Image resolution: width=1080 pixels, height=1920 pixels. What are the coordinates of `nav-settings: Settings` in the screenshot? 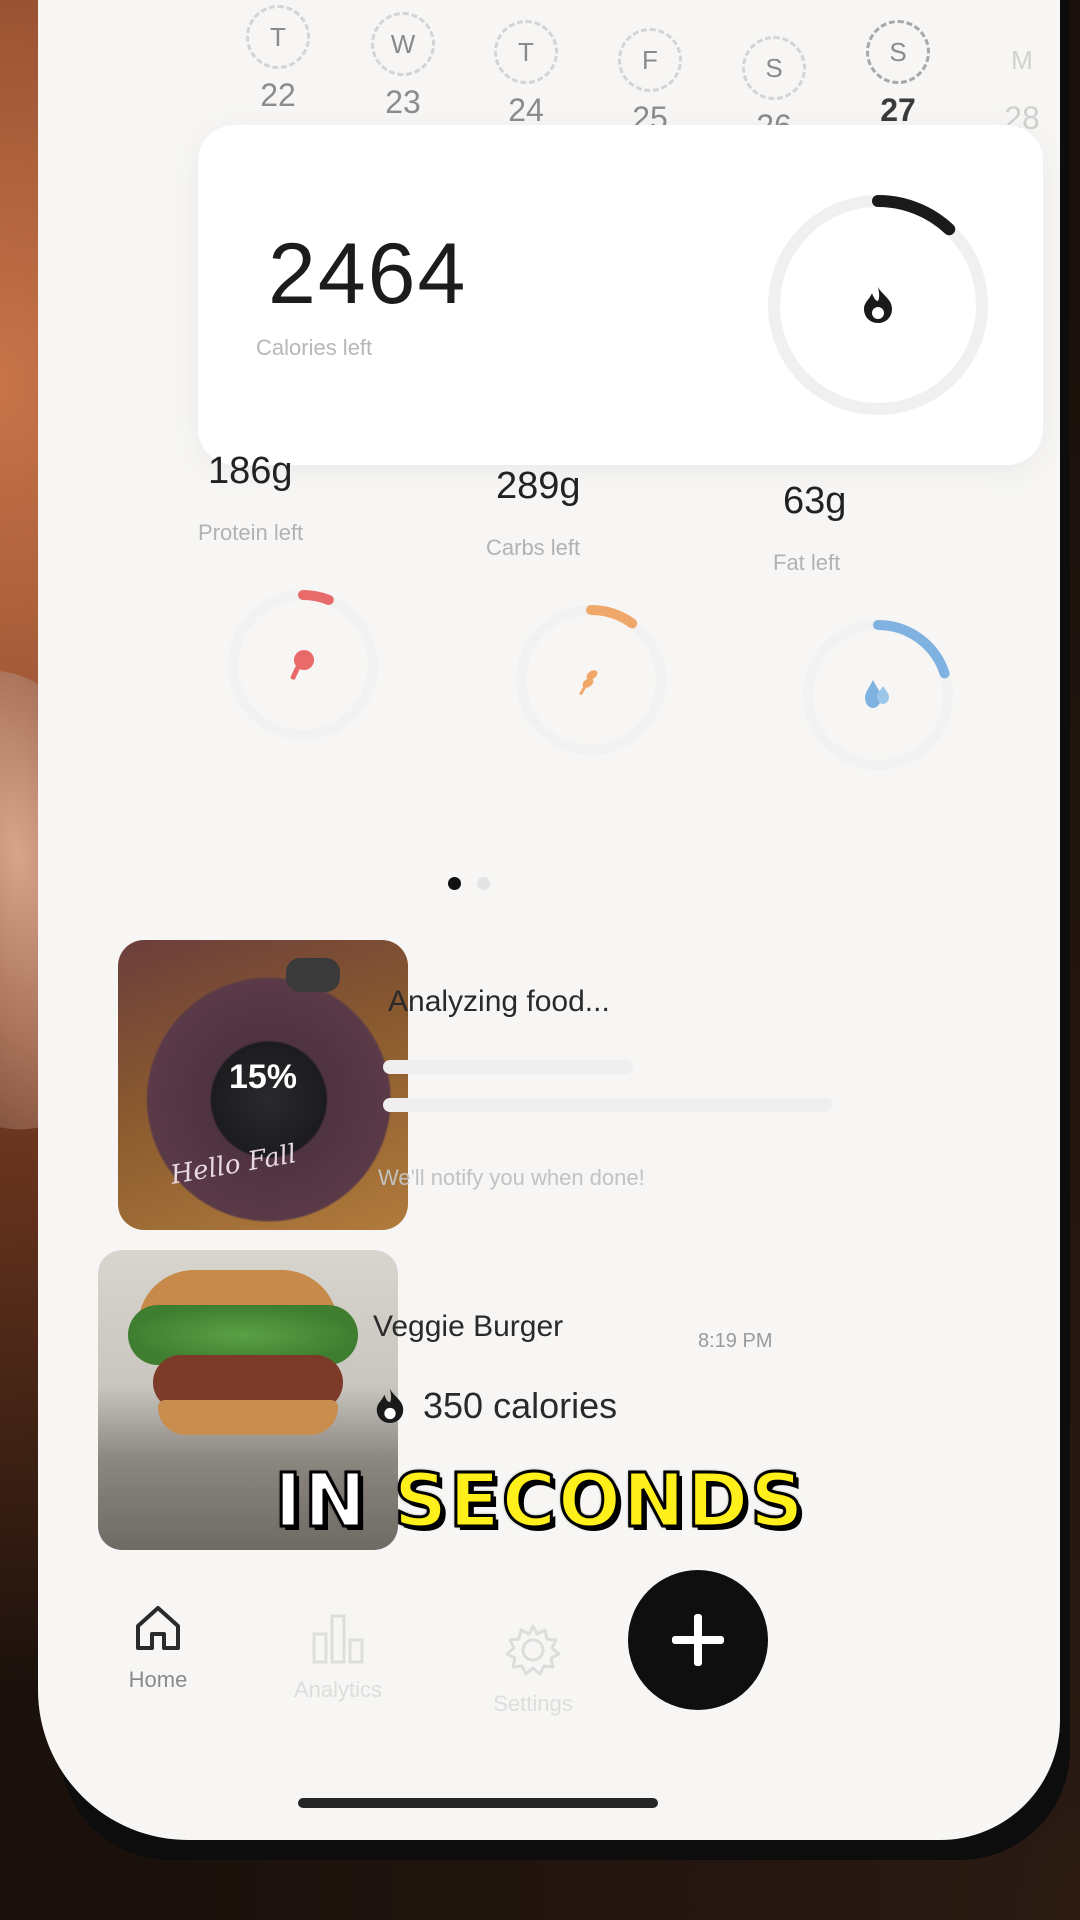 It's located at (533, 1668).